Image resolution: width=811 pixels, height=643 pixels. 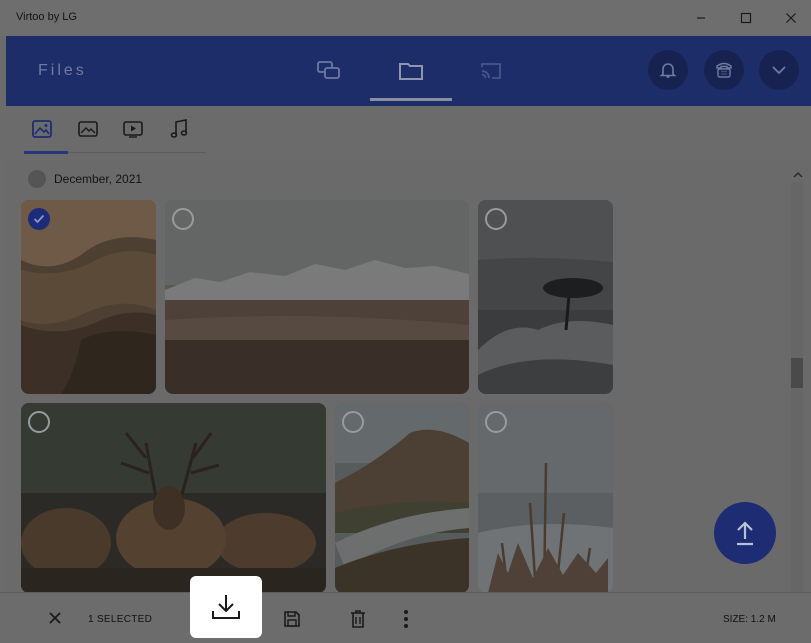 I want to click on window-title: Virtoo by LG, so click(x=46, y=17).